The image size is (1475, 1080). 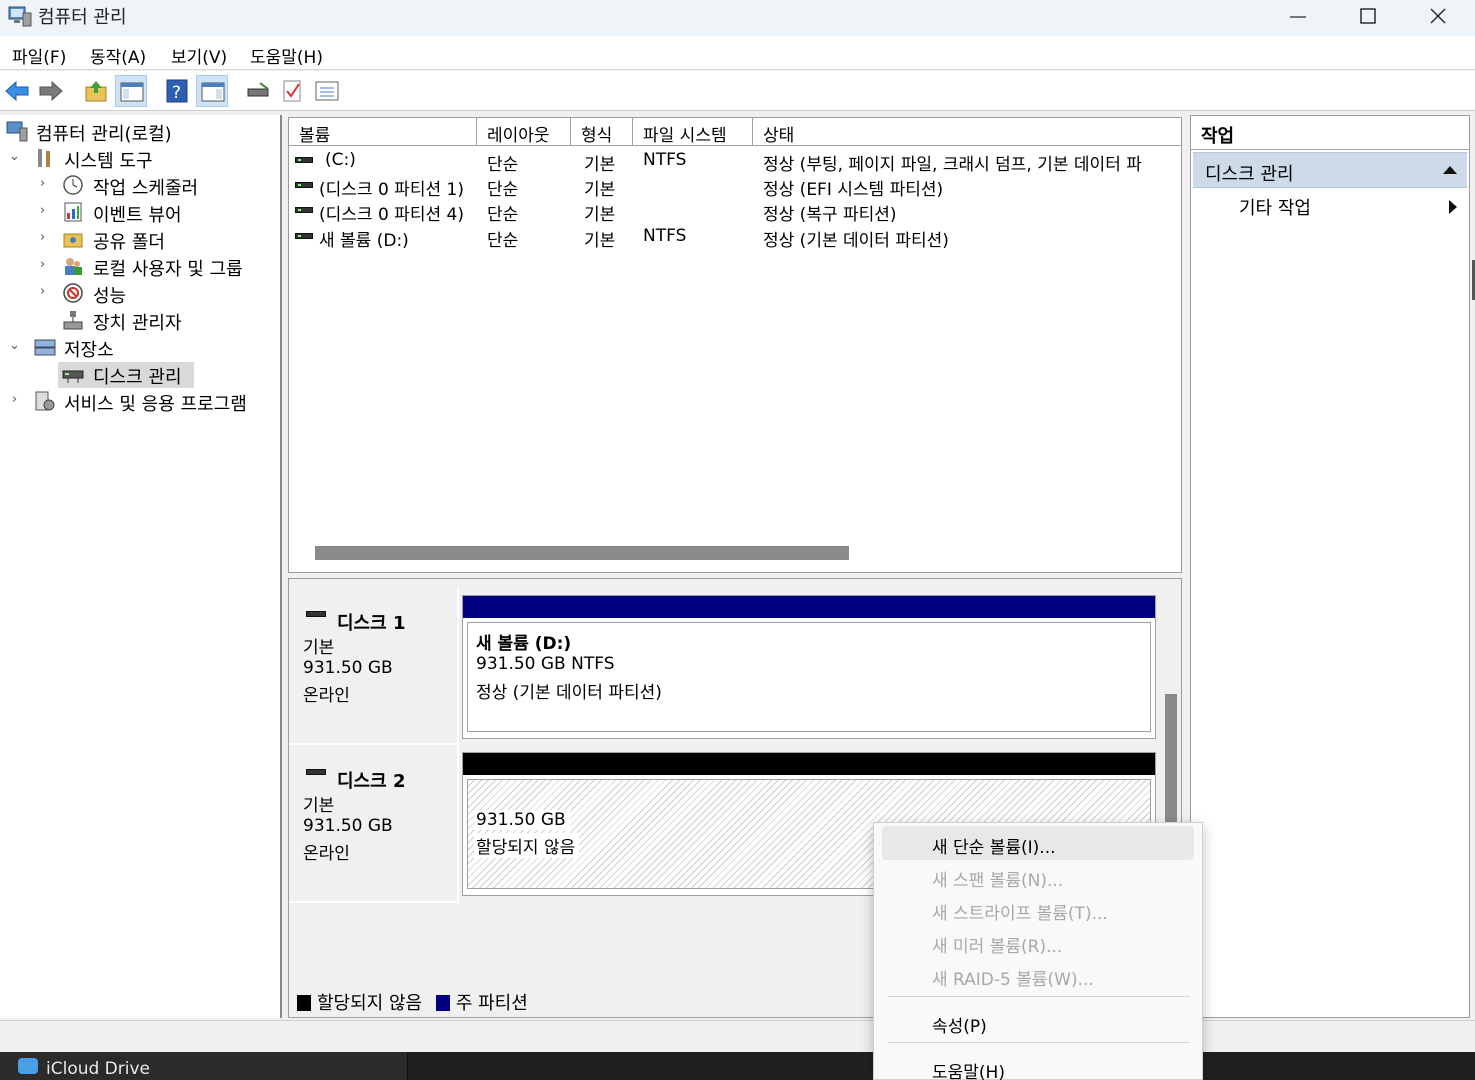 I want to click on column-header-status: 상태, so click(x=967, y=132).